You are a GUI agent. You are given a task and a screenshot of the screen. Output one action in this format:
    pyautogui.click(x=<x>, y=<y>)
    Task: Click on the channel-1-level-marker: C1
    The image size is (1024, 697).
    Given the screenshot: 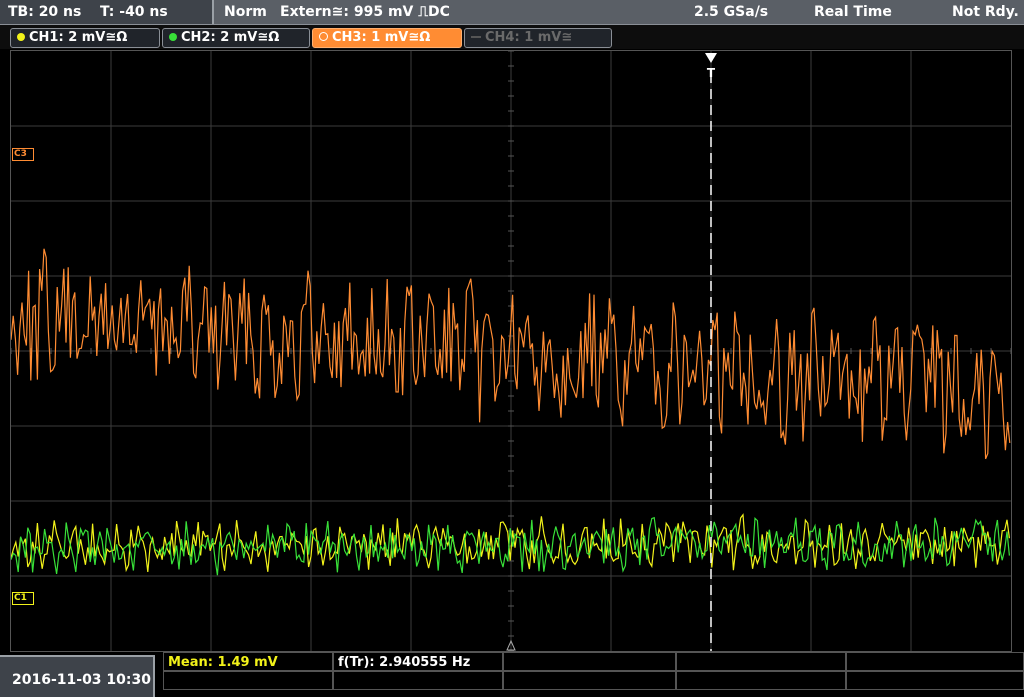 What is the action you would take?
    pyautogui.click(x=23, y=598)
    